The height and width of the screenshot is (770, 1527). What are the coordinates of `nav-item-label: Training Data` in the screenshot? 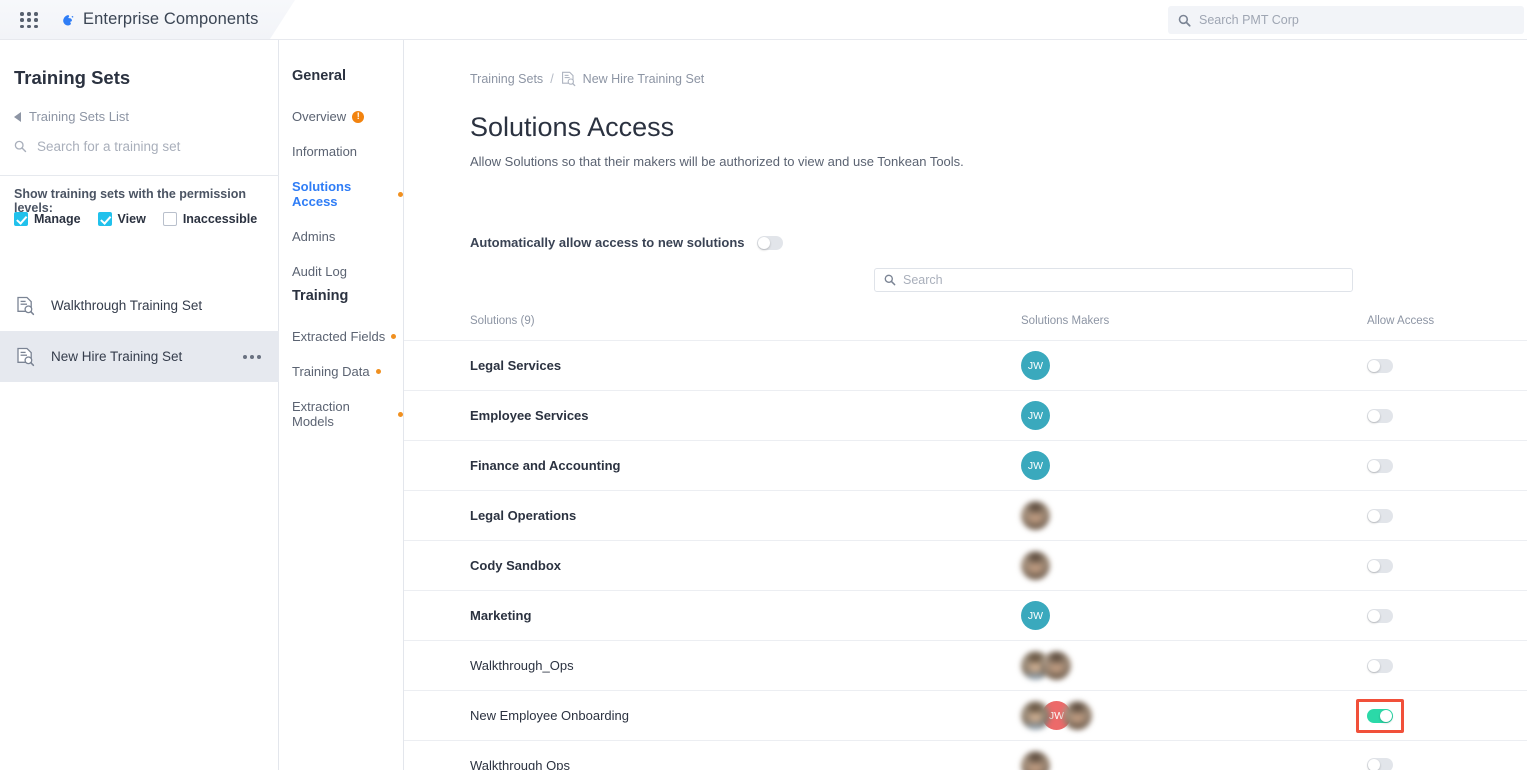 It's located at (331, 371).